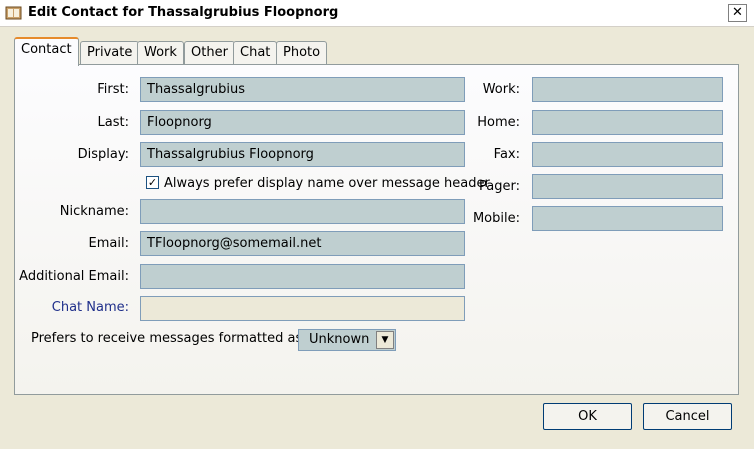 Image resolution: width=754 pixels, height=449 pixels. Describe the element at coordinates (230, 154) in the screenshot. I see `display-name-value: Thassalgrubius Floopnorg` at that location.